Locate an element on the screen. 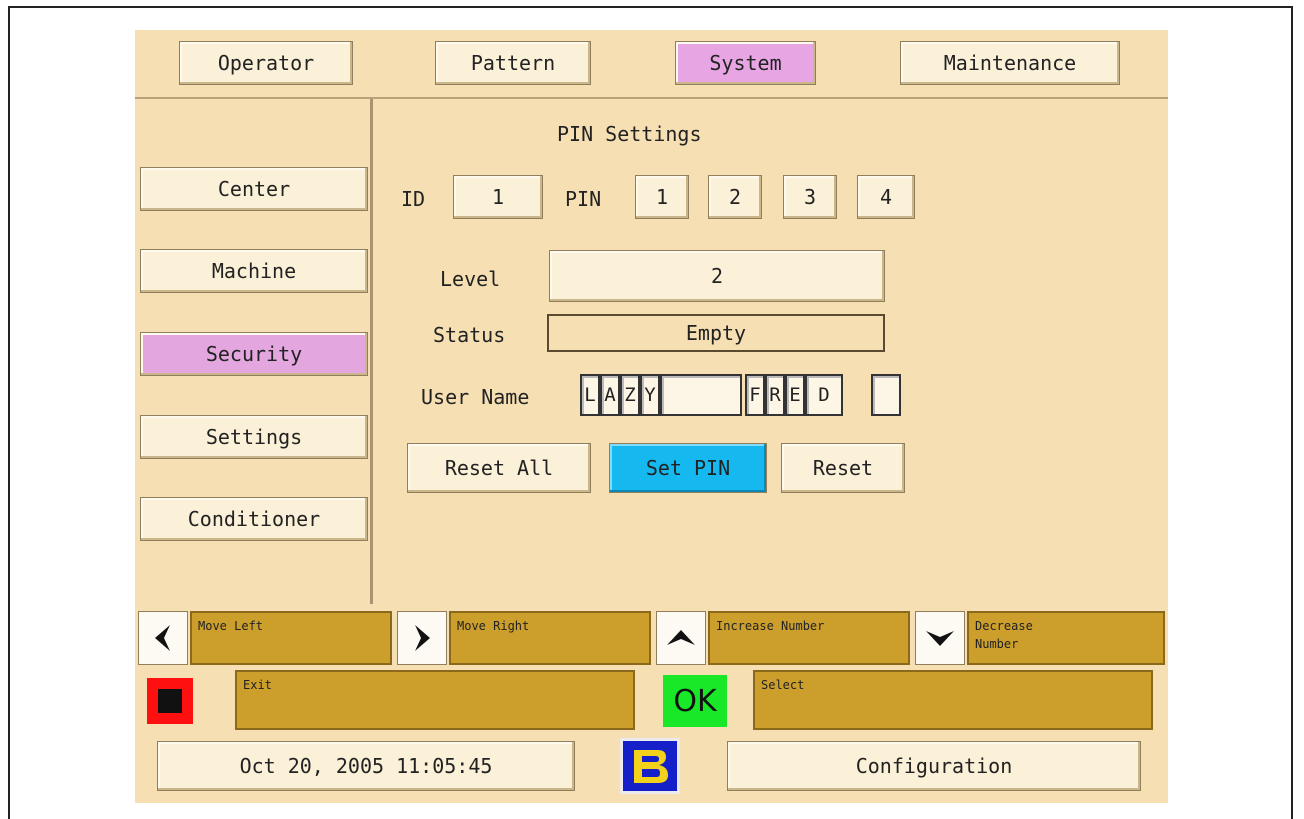  reset-button: Reset is located at coordinates (843, 468).